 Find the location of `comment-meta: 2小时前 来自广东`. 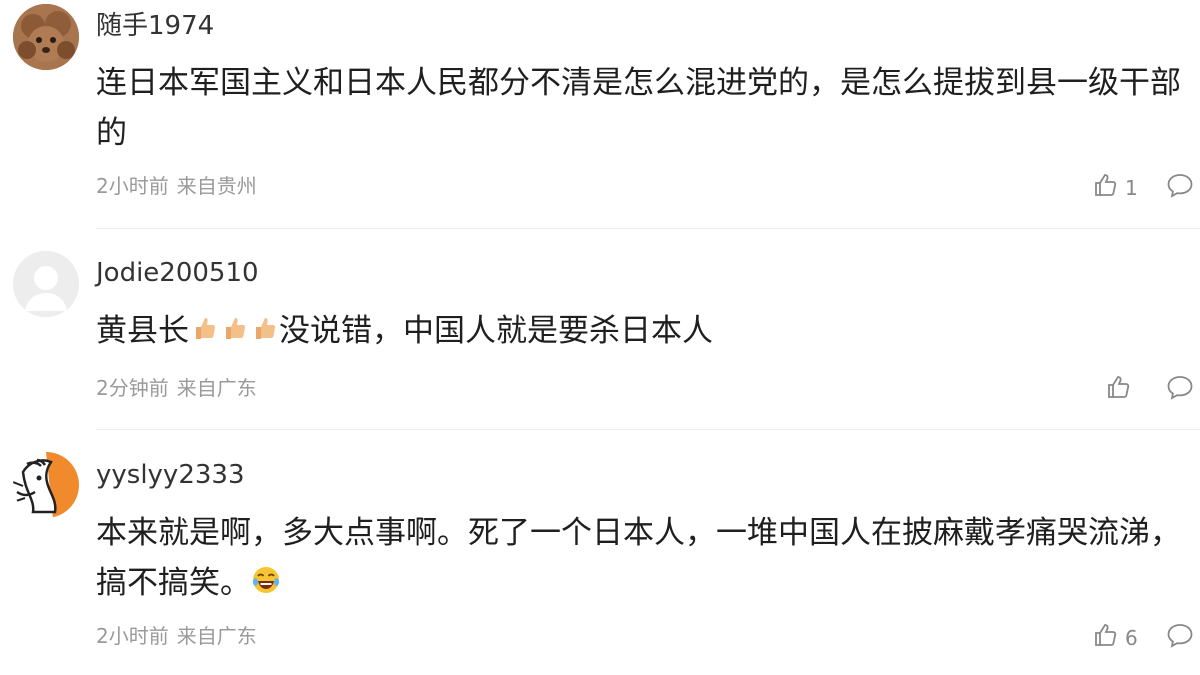

comment-meta: 2小时前 来自广东 is located at coordinates (176, 636).